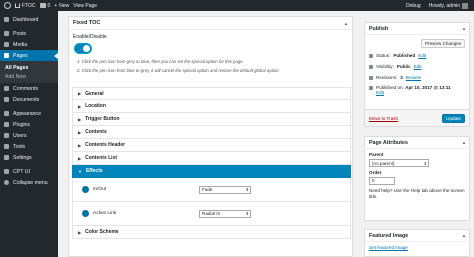 The width and height of the screenshot is (474, 257). What do you see at coordinates (382, 181) in the screenshot?
I see `order-input: 0` at bounding box center [382, 181].